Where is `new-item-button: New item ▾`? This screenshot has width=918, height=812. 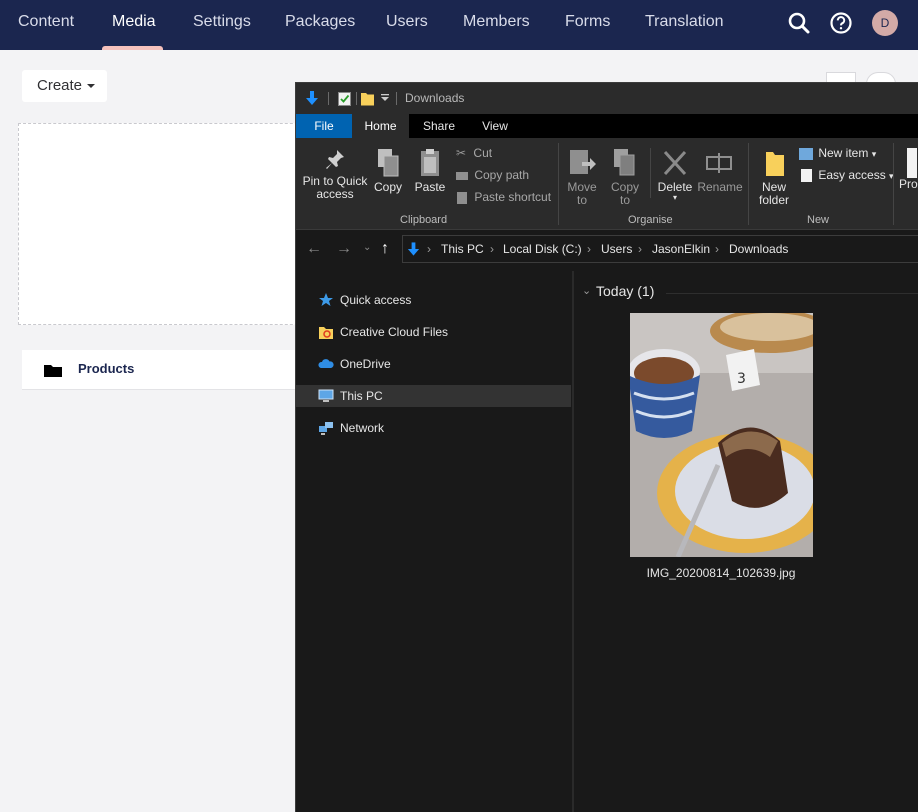 new-item-button: New item ▾ is located at coordinates (837, 153).